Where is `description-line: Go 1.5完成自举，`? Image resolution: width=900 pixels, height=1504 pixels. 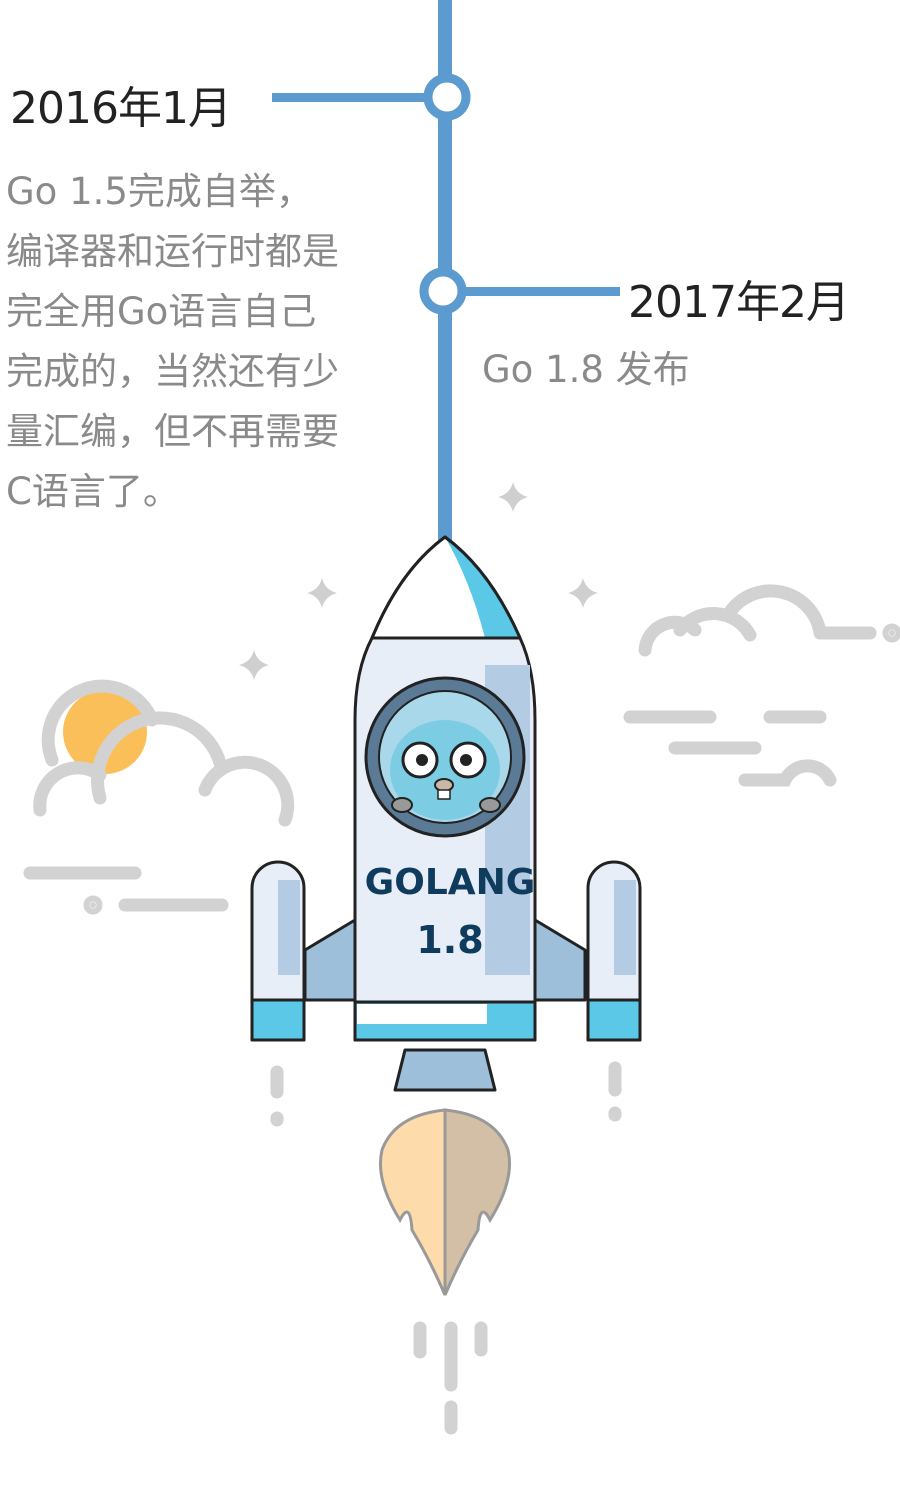 description-line: Go 1.5完成自举， is located at coordinates (159, 191).